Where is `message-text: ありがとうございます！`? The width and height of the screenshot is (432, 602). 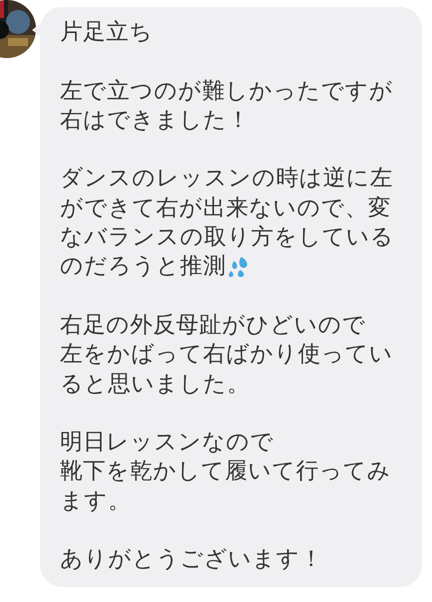
message-text: ありがとうございます！ is located at coordinates (191, 559).